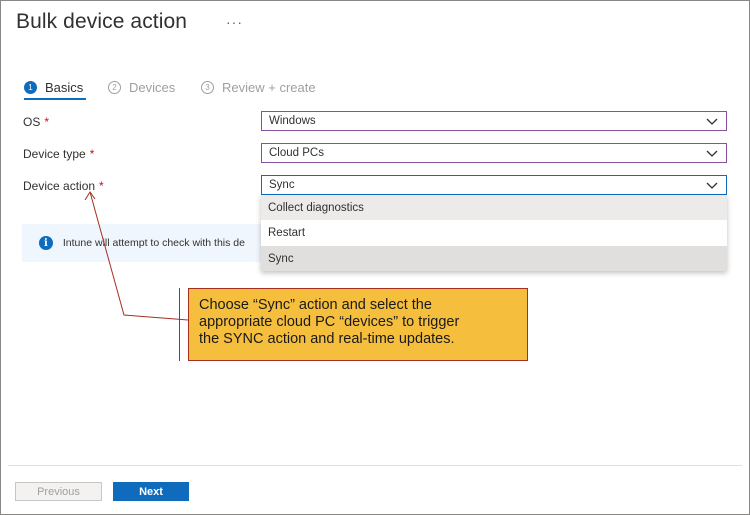  Describe the element at coordinates (54, 154) in the screenshot. I see `device-type-label-text: Device type` at that location.